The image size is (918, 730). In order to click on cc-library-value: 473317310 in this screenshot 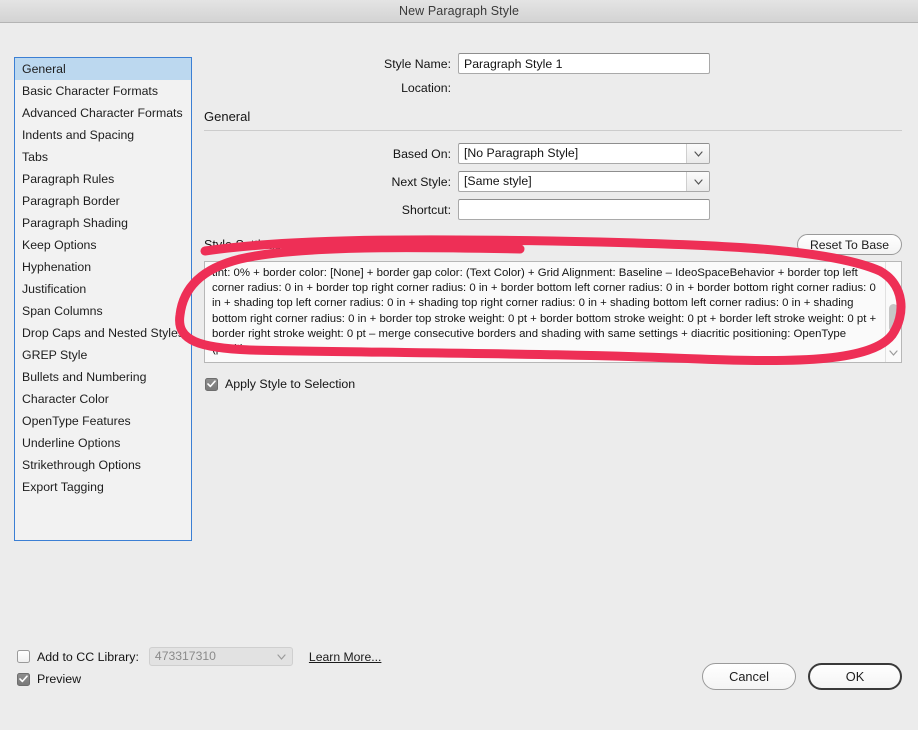, I will do `click(185, 656)`.